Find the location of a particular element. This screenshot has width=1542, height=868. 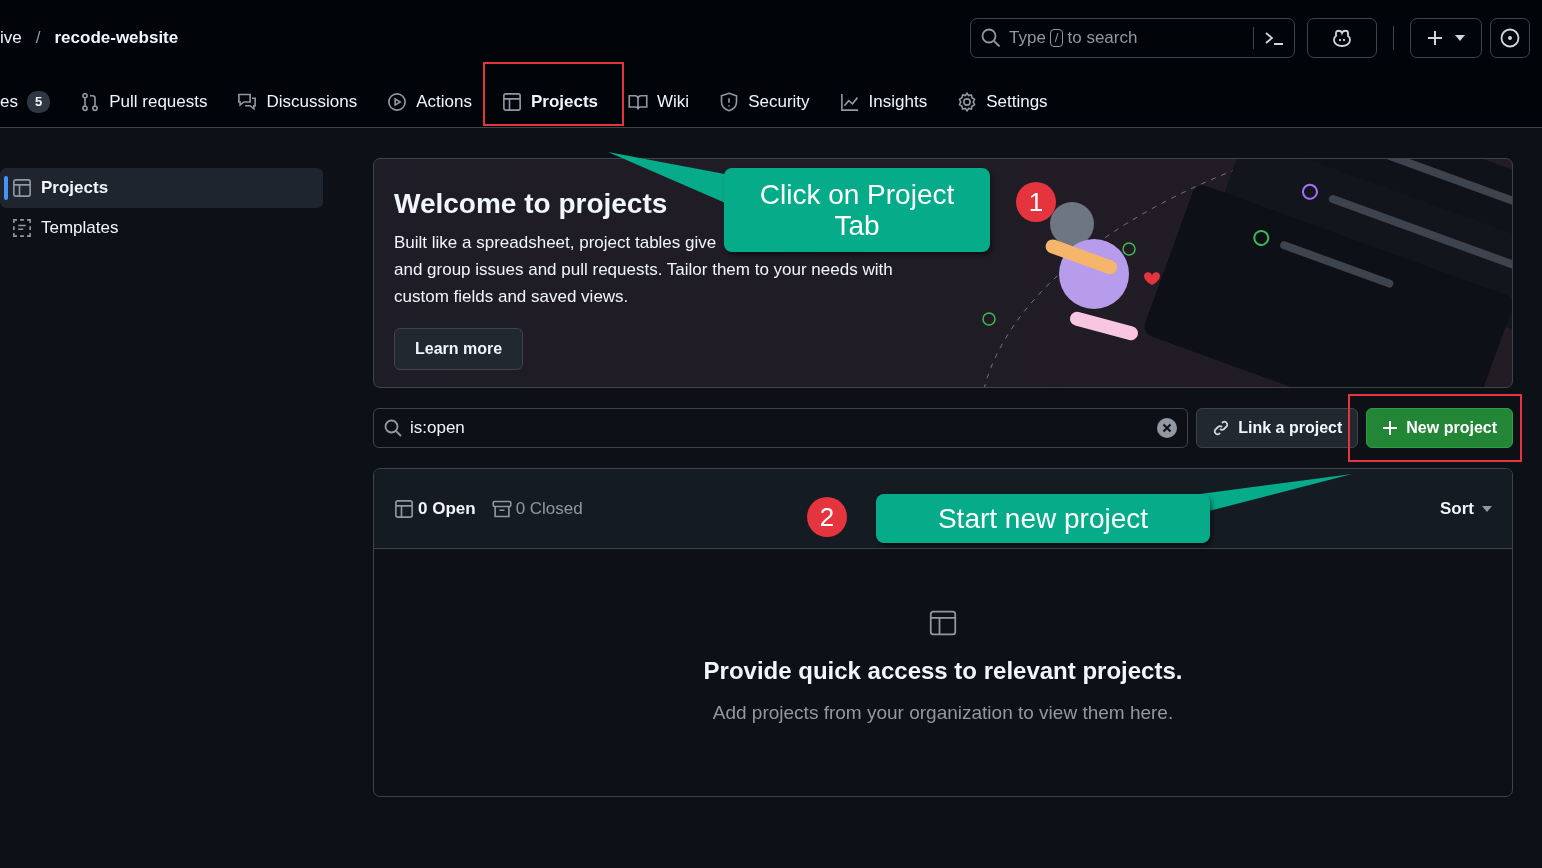

search-placeholder: Type is located at coordinates (1027, 38).